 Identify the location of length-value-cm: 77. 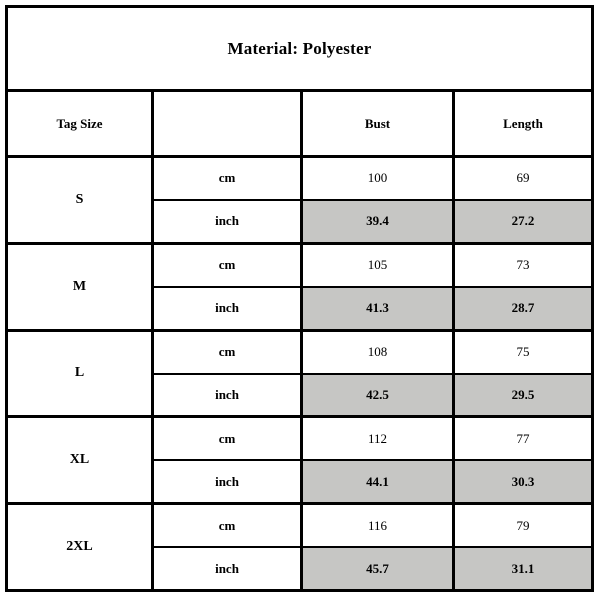
(523, 439).